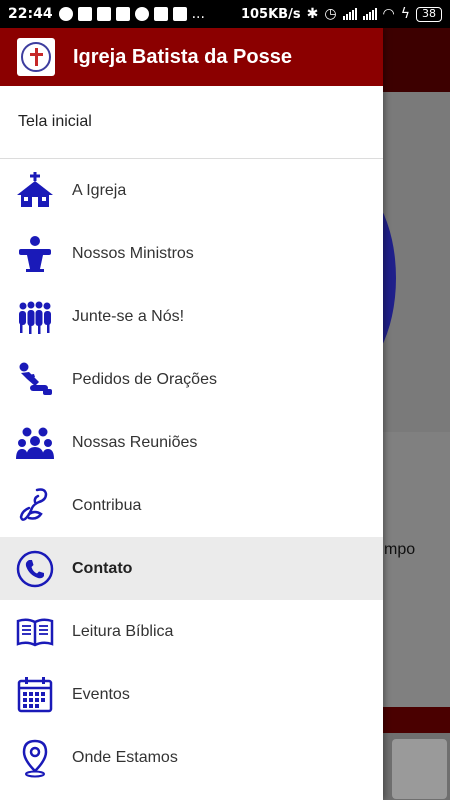  I want to click on background-text: mpo, so click(400, 549).